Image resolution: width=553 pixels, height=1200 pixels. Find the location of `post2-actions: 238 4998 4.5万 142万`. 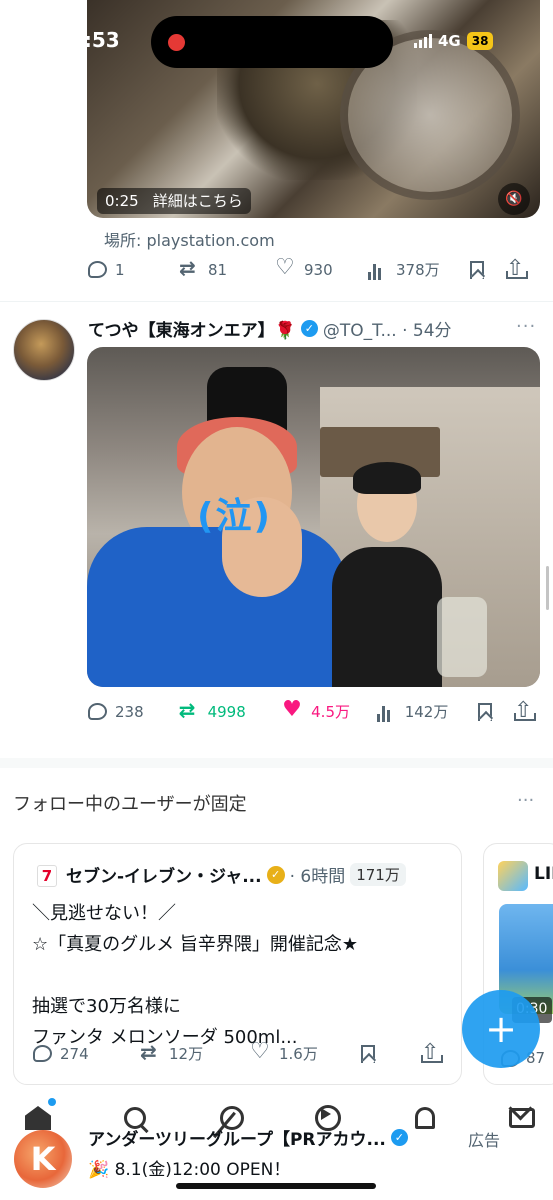

post2-actions: 238 4998 4.5万 142万 is located at coordinates (313, 710).